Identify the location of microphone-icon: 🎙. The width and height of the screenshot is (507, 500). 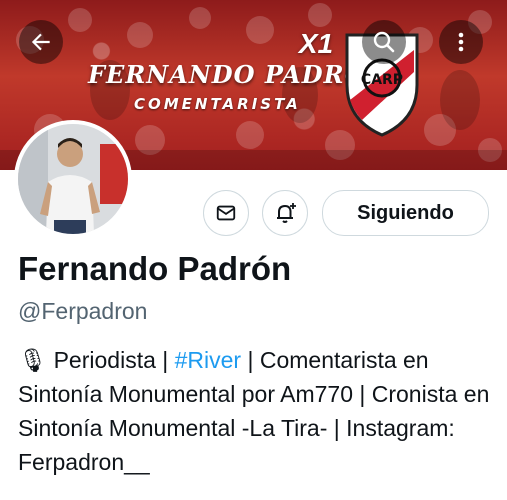
(33, 360).